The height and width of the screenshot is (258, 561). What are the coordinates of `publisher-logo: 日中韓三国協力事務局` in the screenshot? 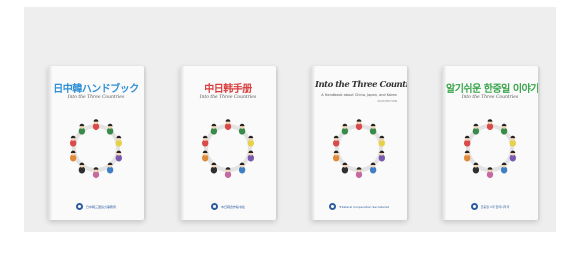 It's located at (96, 206).